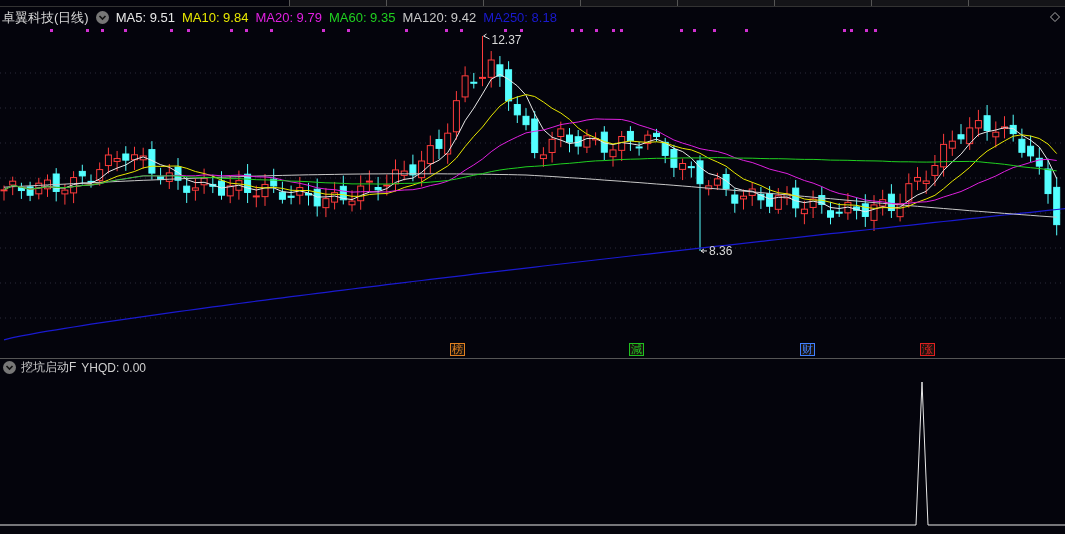 The width and height of the screenshot is (1065, 534). I want to click on moving-average-value: MA5: 9.51, so click(145, 17).